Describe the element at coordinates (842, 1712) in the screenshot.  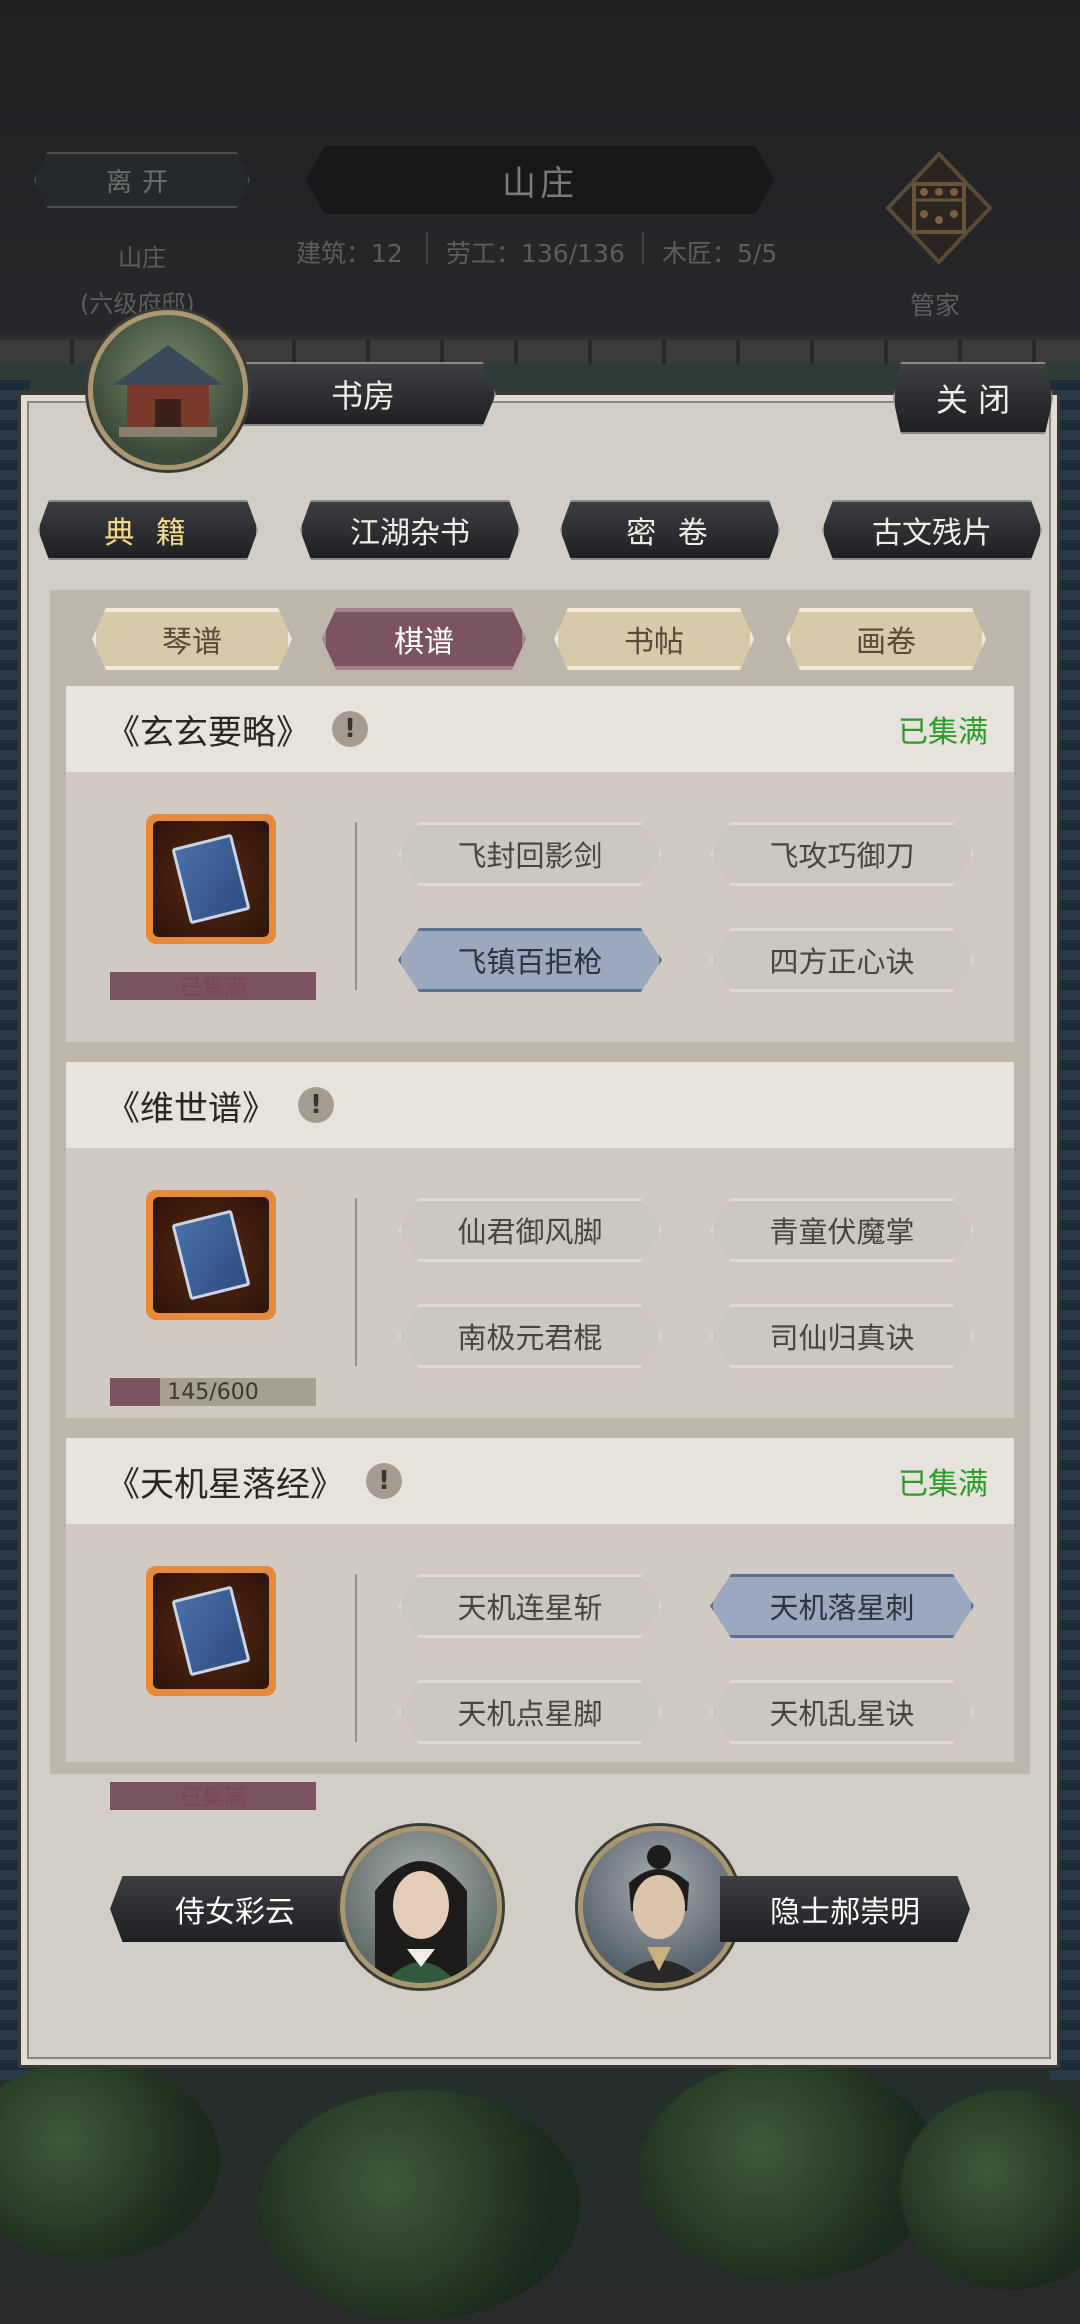
I see `skill-item: 天机乱星诀` at that location.